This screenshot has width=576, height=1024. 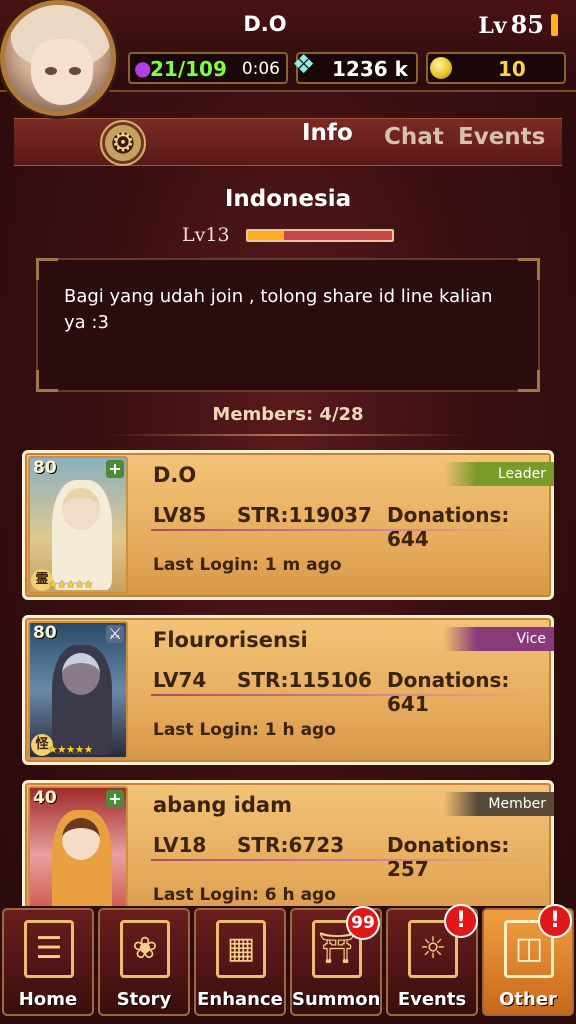 I want to click on gear-icon: ⚙, so click(x=123, y=143).